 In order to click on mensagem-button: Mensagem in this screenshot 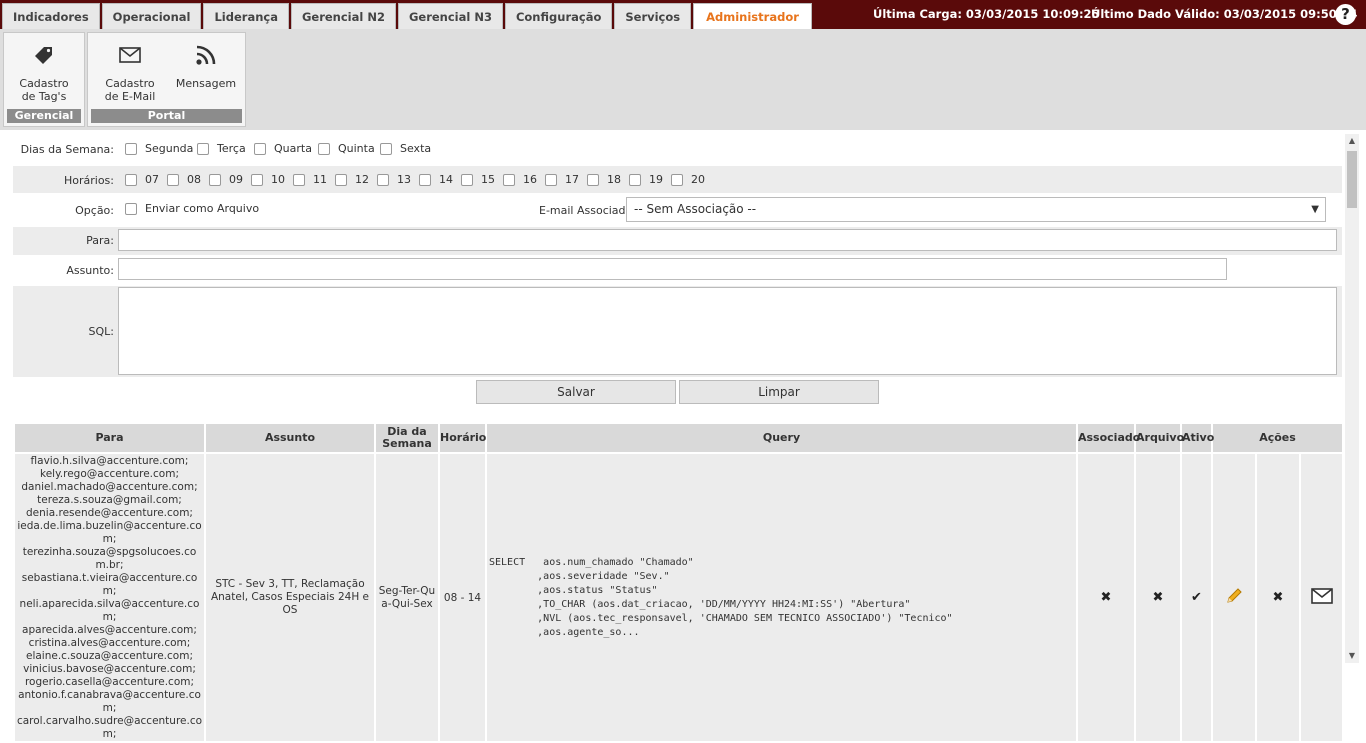, I will do `click(206, 72)`.